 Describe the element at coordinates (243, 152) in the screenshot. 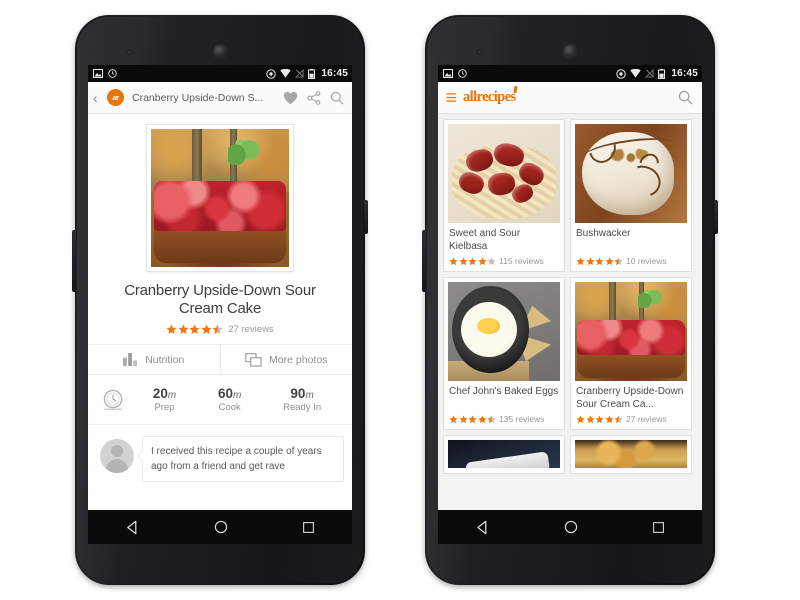

I see `hero-mint-garnish` at that location.